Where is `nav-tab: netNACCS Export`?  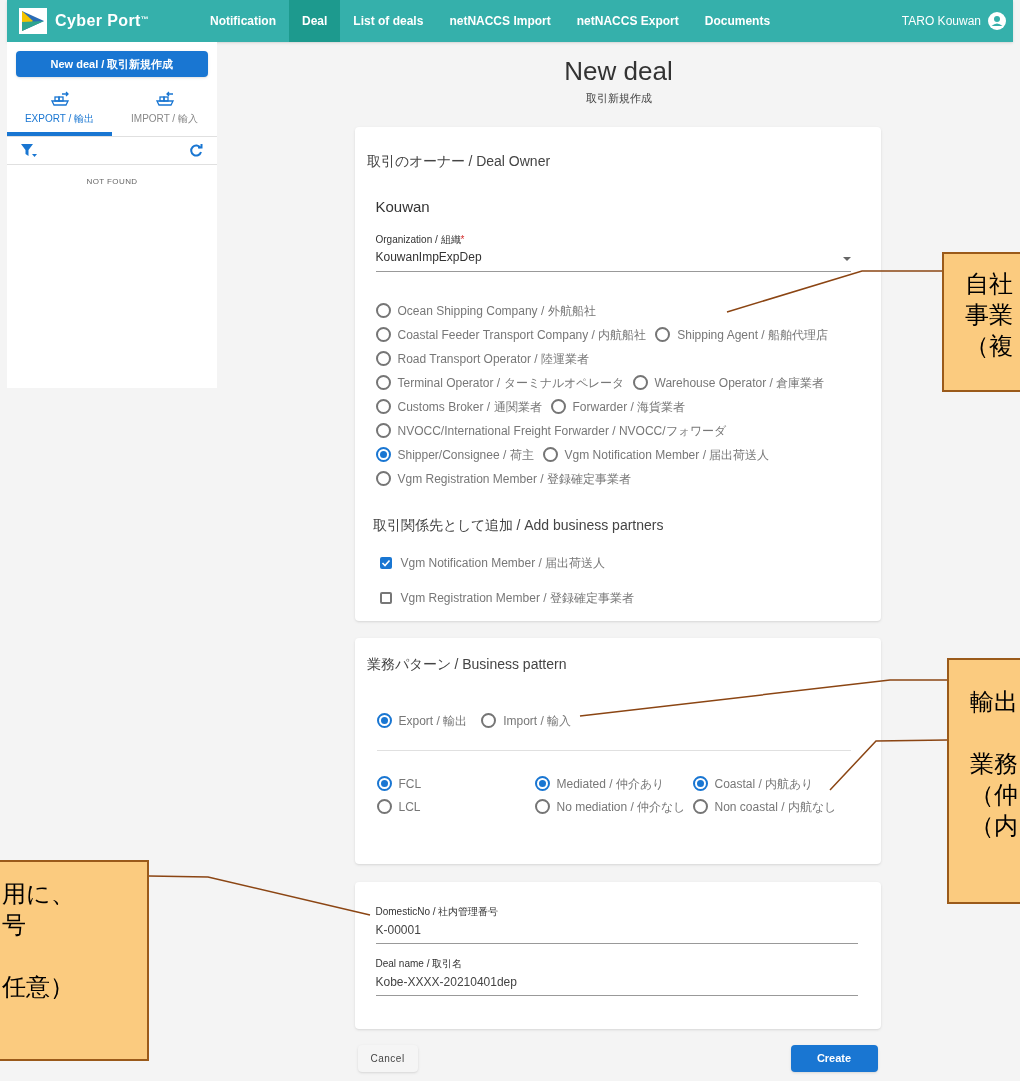
nav-tab: netNACCS Export is located at coordinates (627, 21).